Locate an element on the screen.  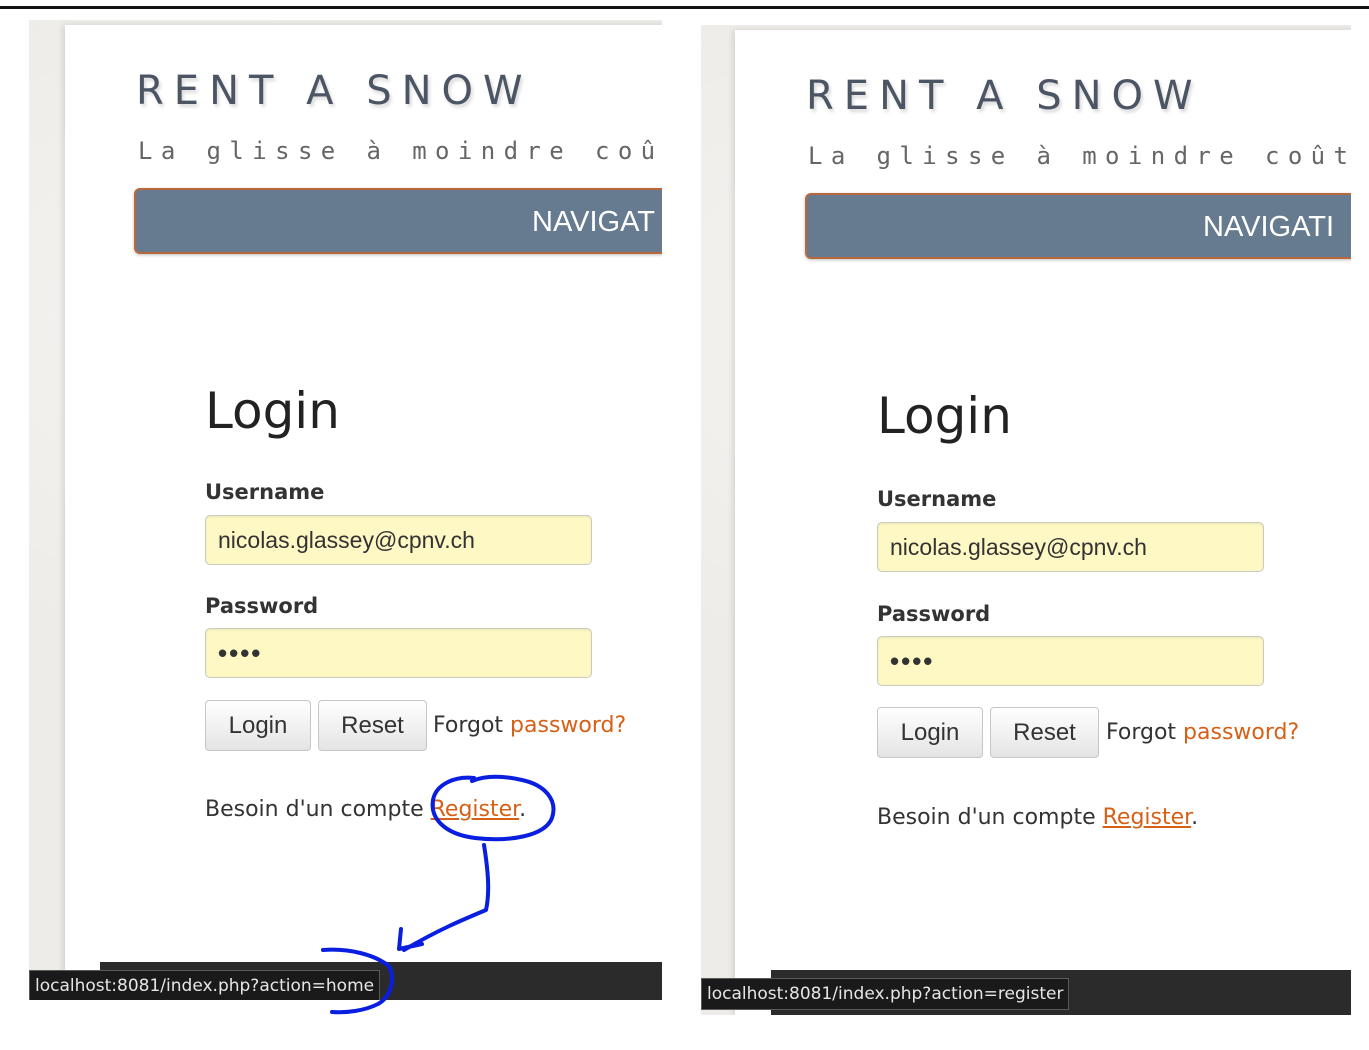
navigation-label: NAVIGATI is located at coordinates (1268, 227).